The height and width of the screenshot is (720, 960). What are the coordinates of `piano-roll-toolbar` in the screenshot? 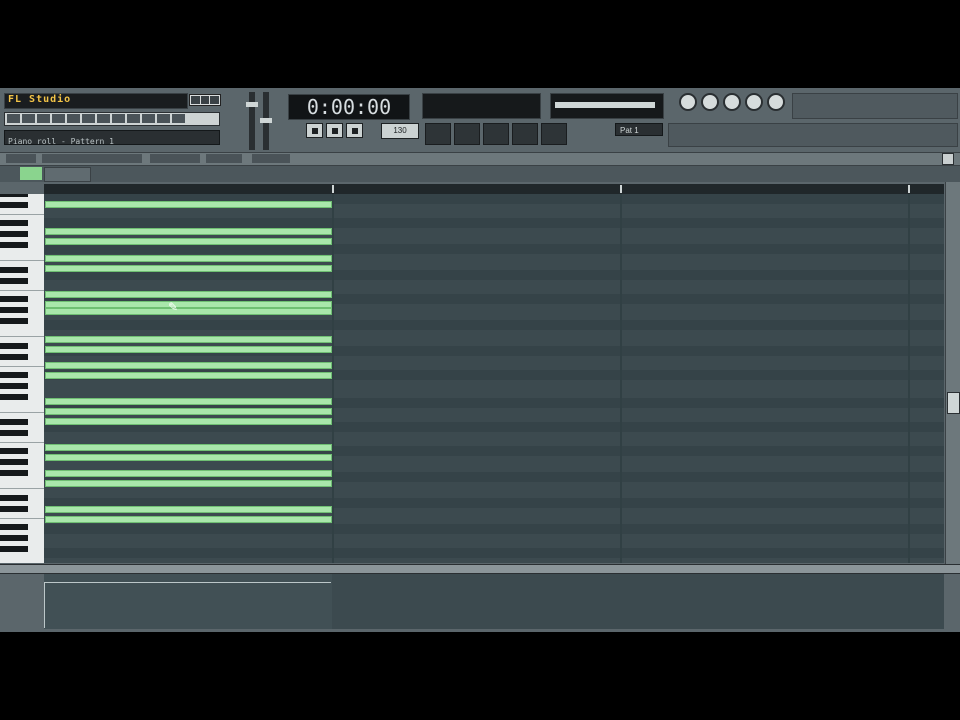 It's located at (480, 159).